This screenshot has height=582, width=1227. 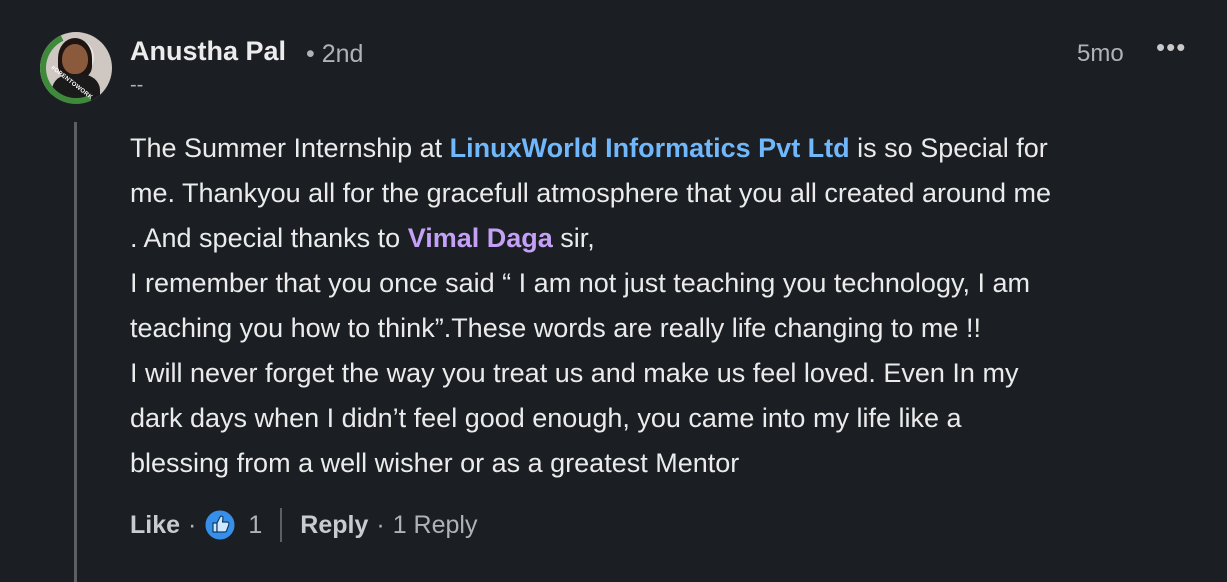 I want to click on author-headline: --, so click(x=137, y=85).